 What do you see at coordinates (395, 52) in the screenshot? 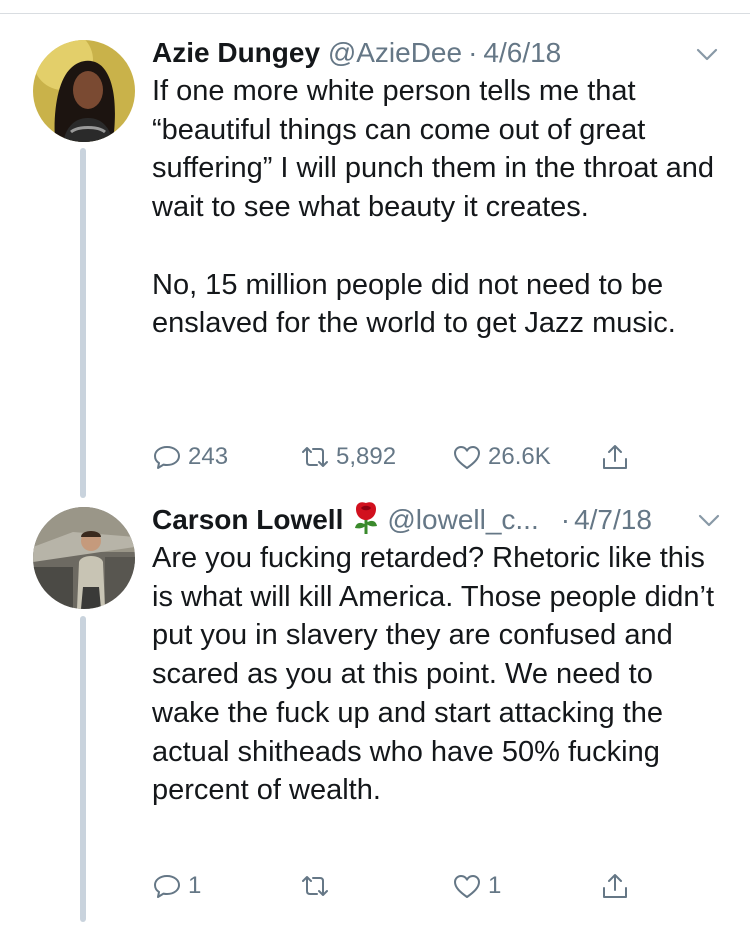
I see `author-handle: @AzieDee` at bounding box center [395, 52].